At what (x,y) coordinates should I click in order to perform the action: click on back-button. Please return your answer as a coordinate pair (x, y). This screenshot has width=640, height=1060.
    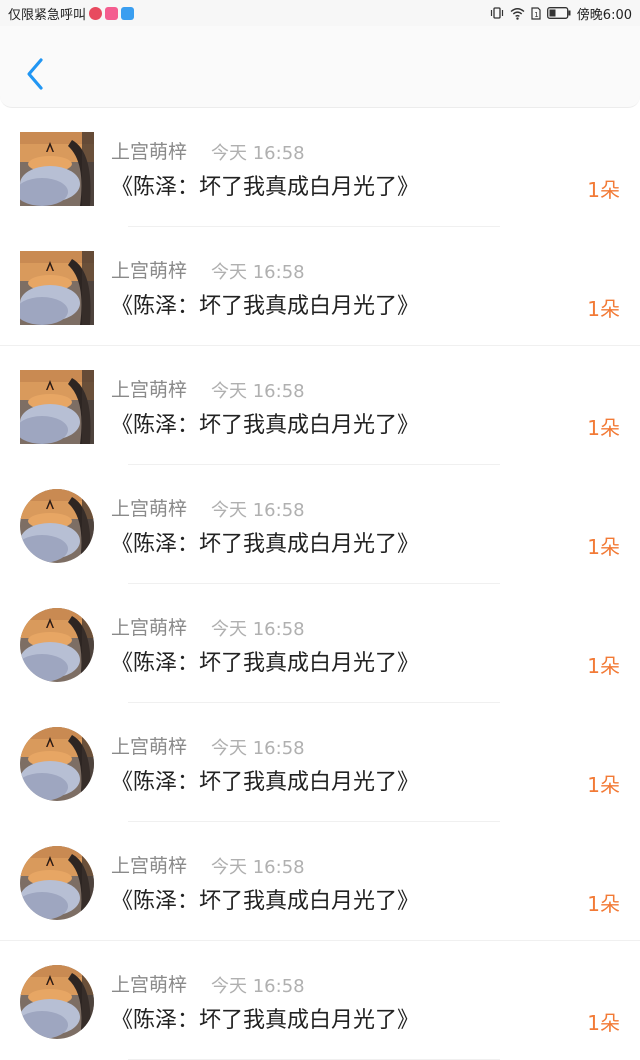
    Looking at the image, I should click on (35, 74).